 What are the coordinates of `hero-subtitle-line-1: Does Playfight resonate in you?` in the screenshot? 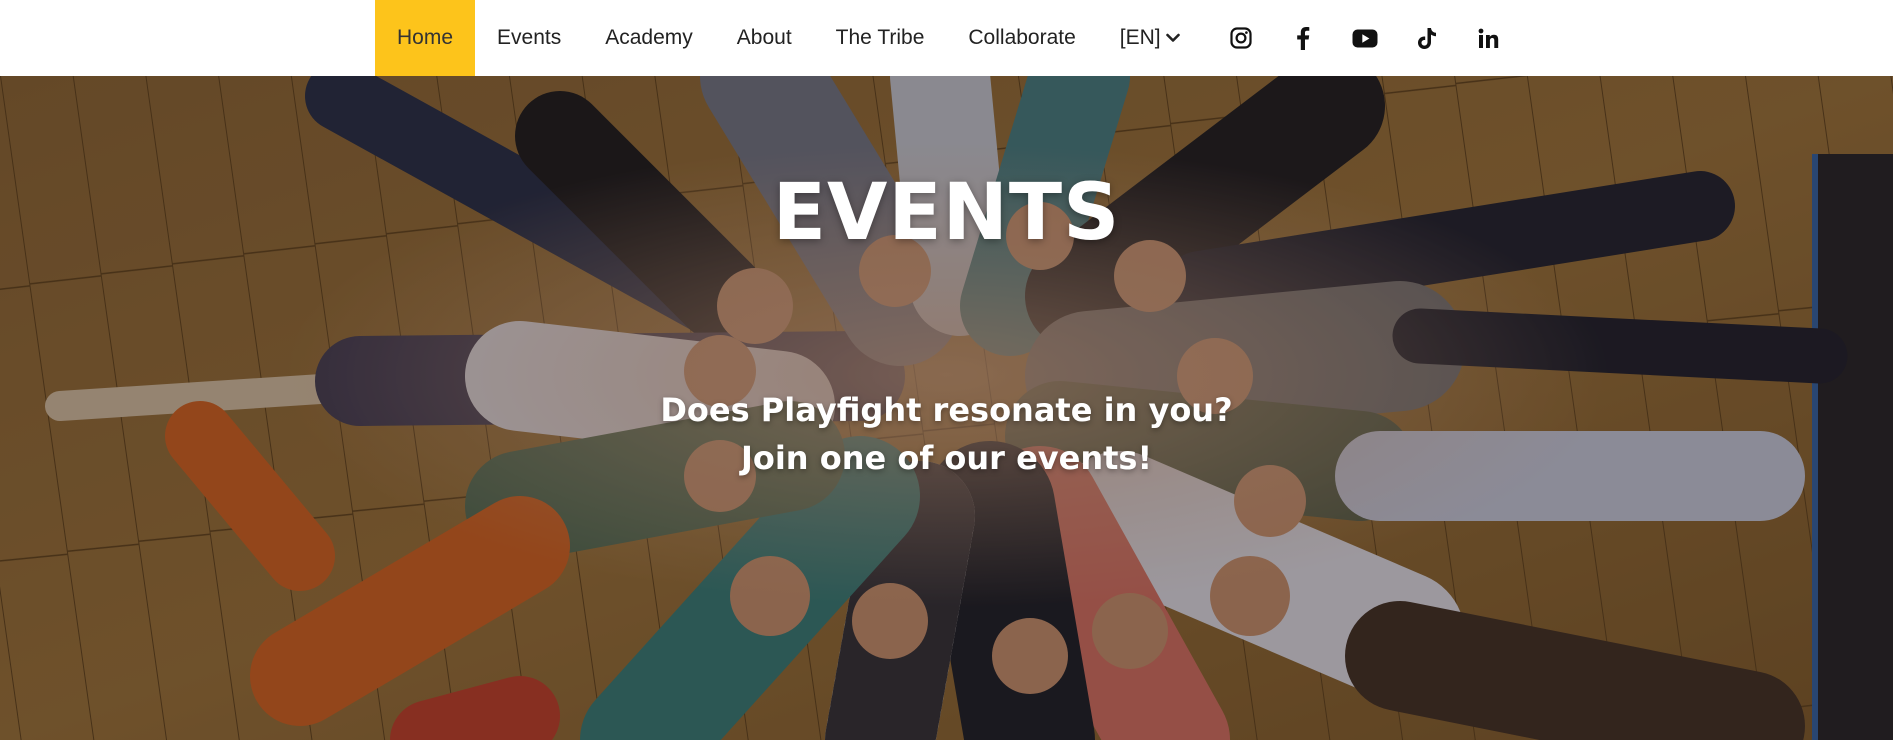 It's located at (946, 410).